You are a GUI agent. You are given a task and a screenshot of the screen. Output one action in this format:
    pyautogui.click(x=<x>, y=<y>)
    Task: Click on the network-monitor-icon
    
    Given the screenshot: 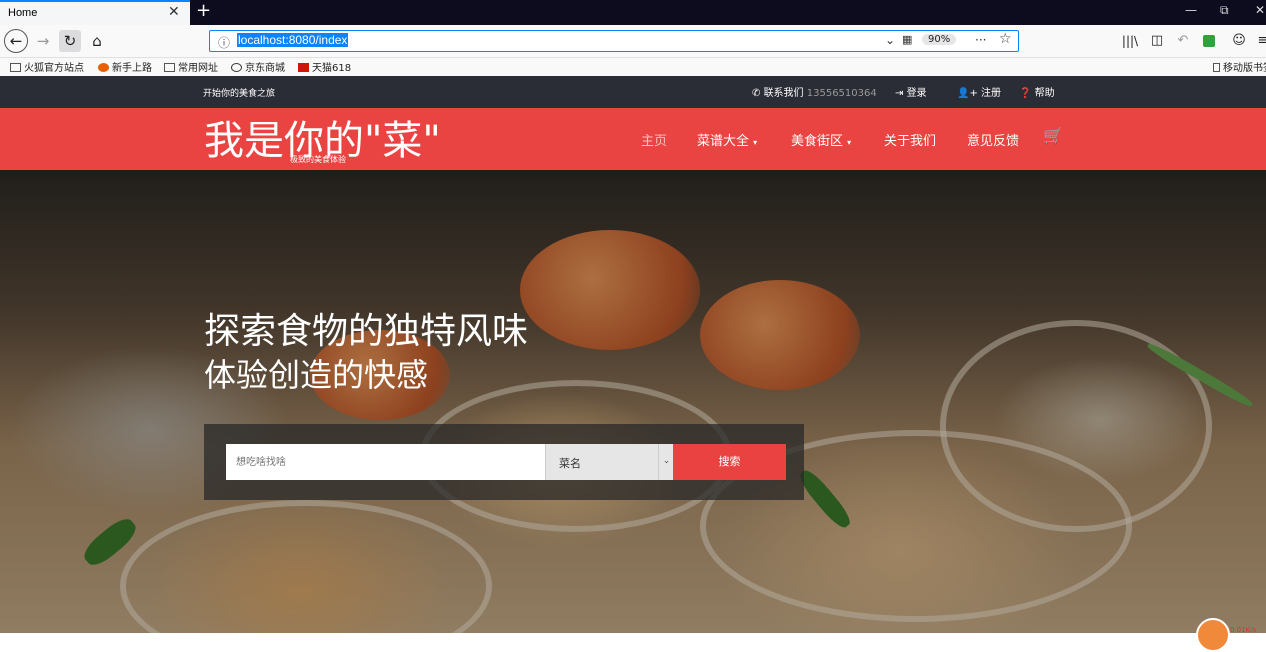 What is the action you would take?
    pyautogui.click(x=1213, y=635)
    